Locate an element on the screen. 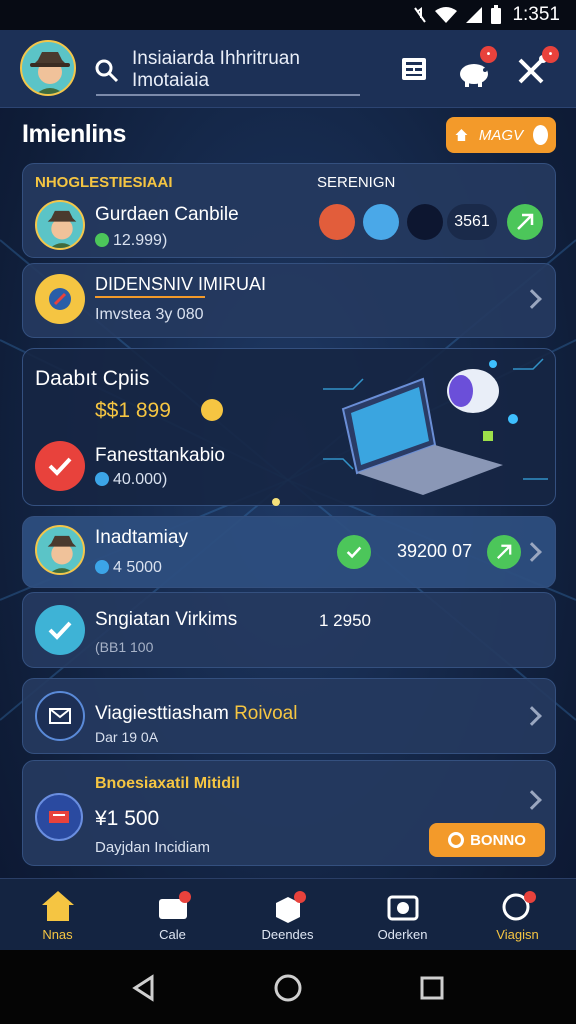 The height and width of the screenshot is (1024, 576). bonus-button: BONNO is located at coordinates (487, 840).